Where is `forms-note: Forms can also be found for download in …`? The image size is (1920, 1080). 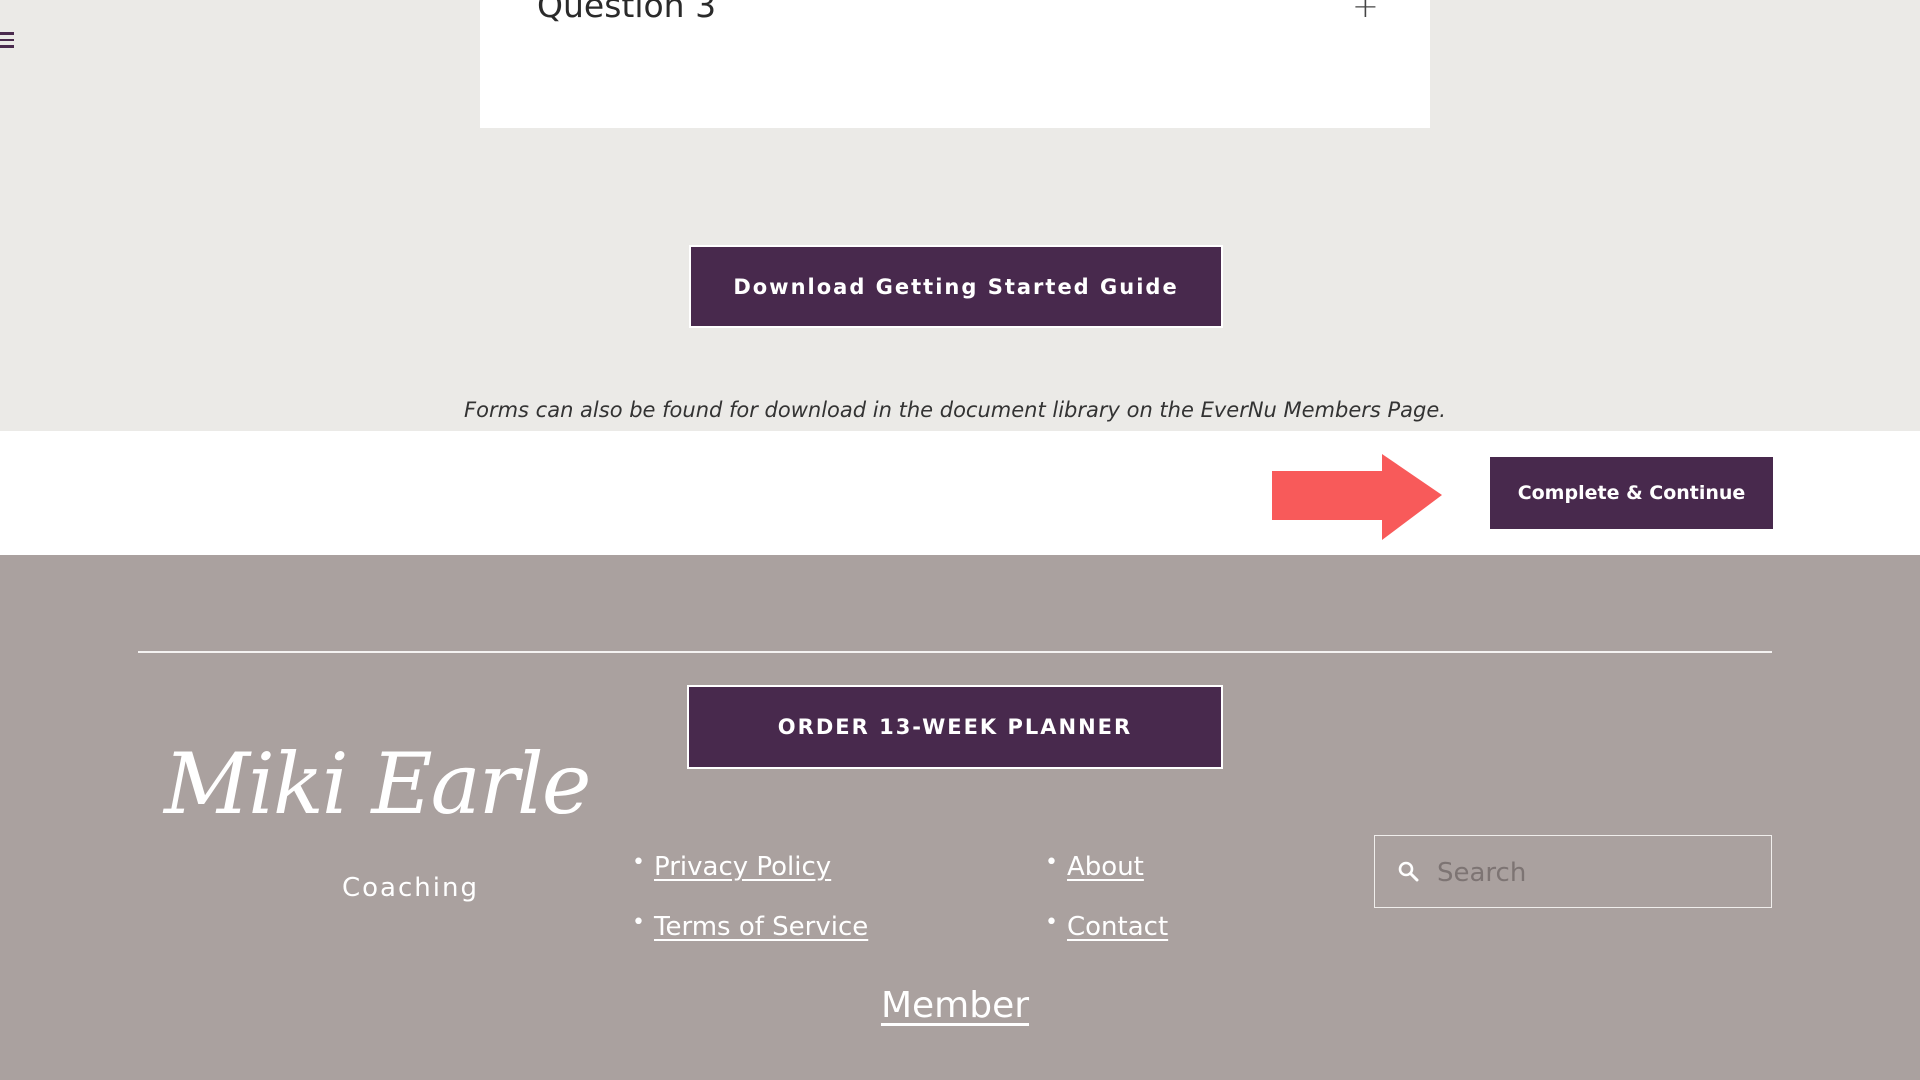
forms-note: Forms can also be found for download in … is located at coordinates (955, 410).